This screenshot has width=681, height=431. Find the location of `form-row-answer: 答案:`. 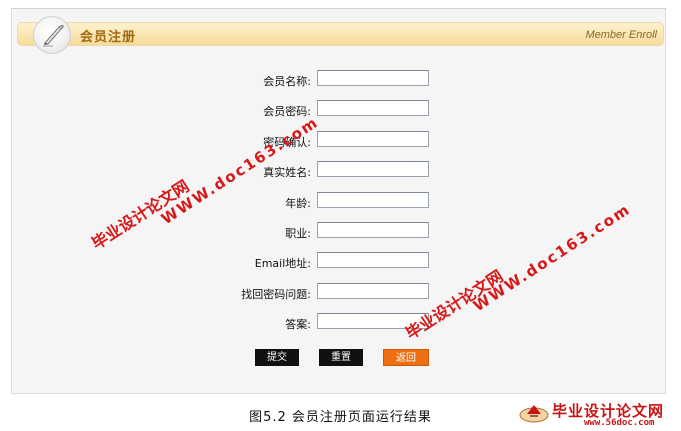

form-row-answer: 答案: is located at coordinates (340, 323).